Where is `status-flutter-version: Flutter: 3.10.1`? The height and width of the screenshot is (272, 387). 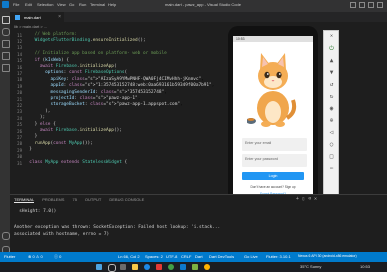
status-flutter-version: Flutter: 3.10.1 is located at coordinates (278, 256).